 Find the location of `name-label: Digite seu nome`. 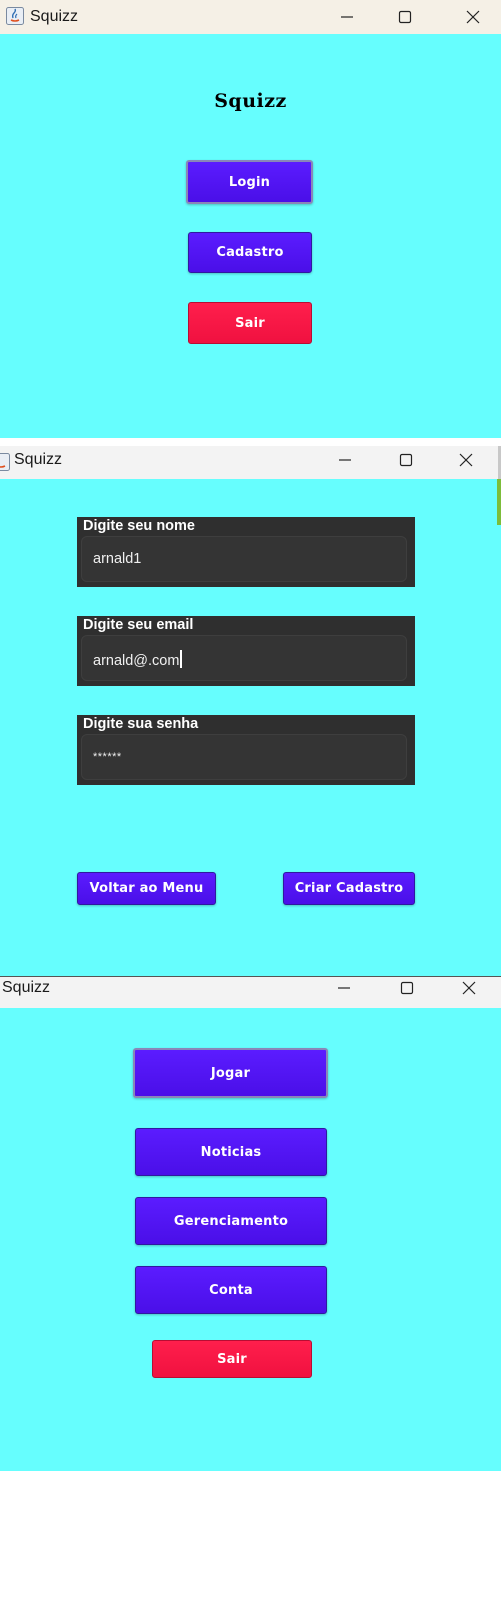

name-label: Digite seu nome is located at coordinates (139, 526).